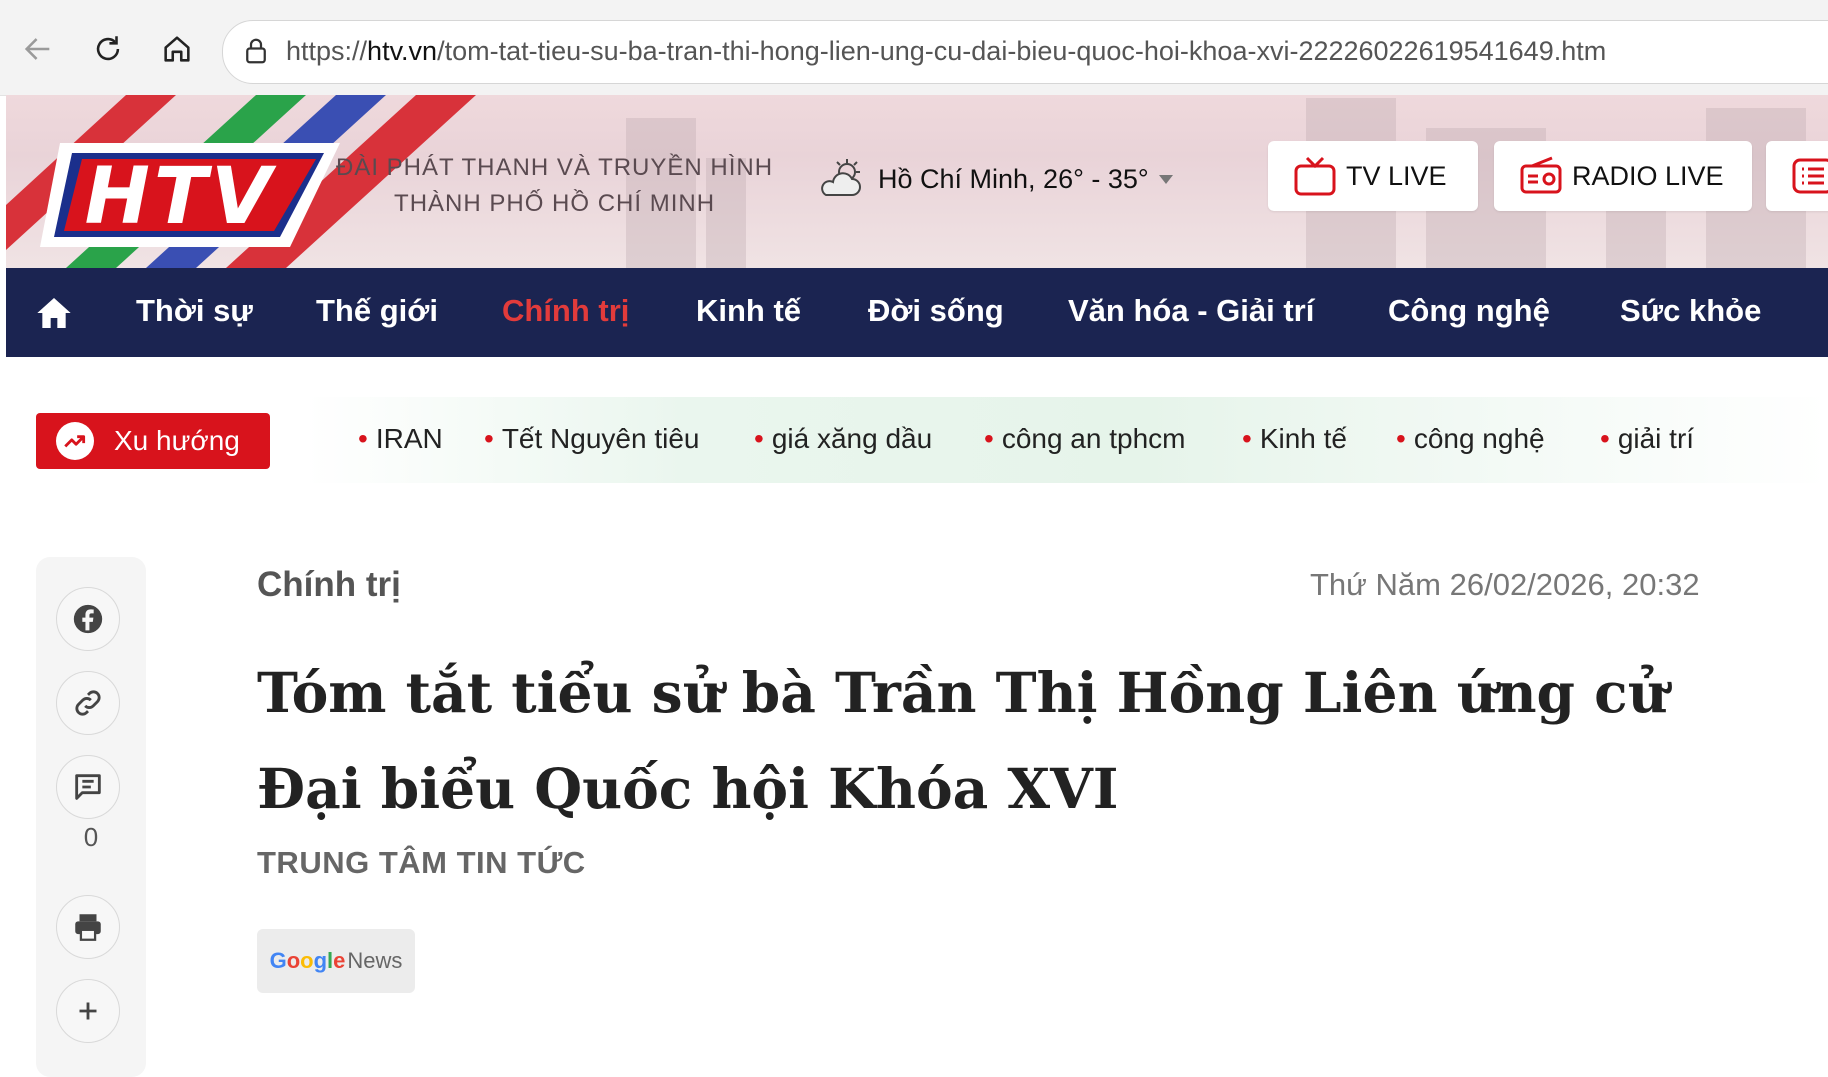  What do you see at coordinates (936, 311) in the screenshot?
I see `nav-item-doi-song: Đời sống` at bounding box center [936, 311].